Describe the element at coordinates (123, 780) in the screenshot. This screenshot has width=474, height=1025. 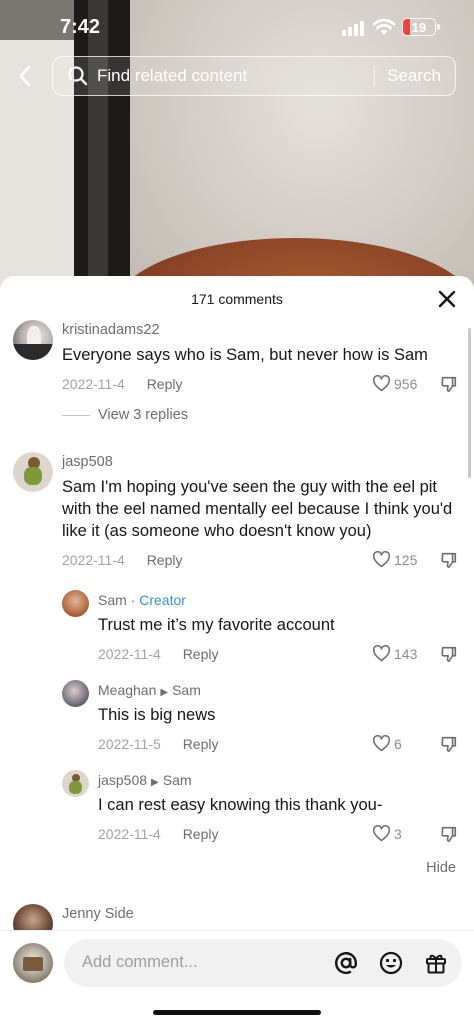
I see `reply-username-text: jasp508` at that location.